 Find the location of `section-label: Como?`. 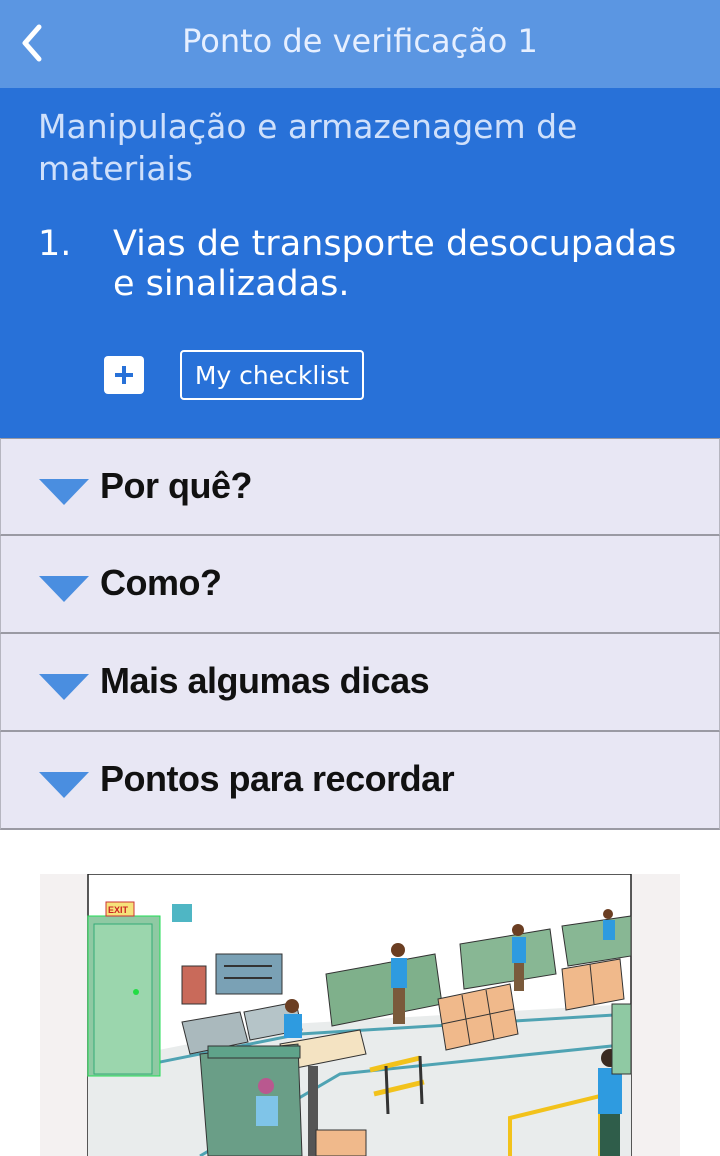

section-label: Como? is located at coordinates (161, 582).